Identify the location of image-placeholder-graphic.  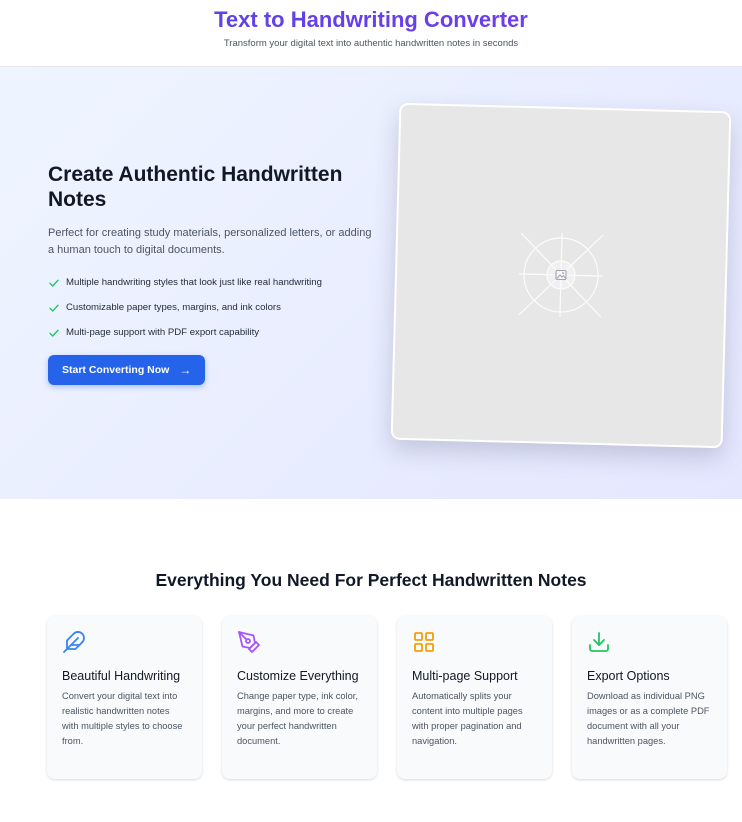
(561, 275).